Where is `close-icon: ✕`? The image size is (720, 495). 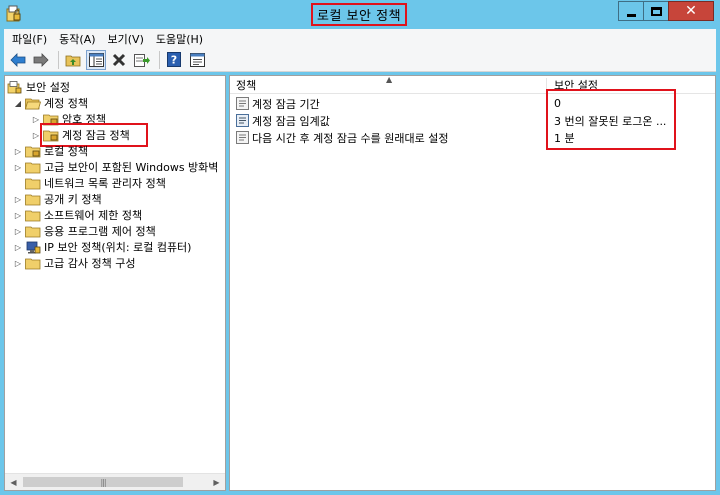
close-icon: ✕ is located at coordinates (691, 11).